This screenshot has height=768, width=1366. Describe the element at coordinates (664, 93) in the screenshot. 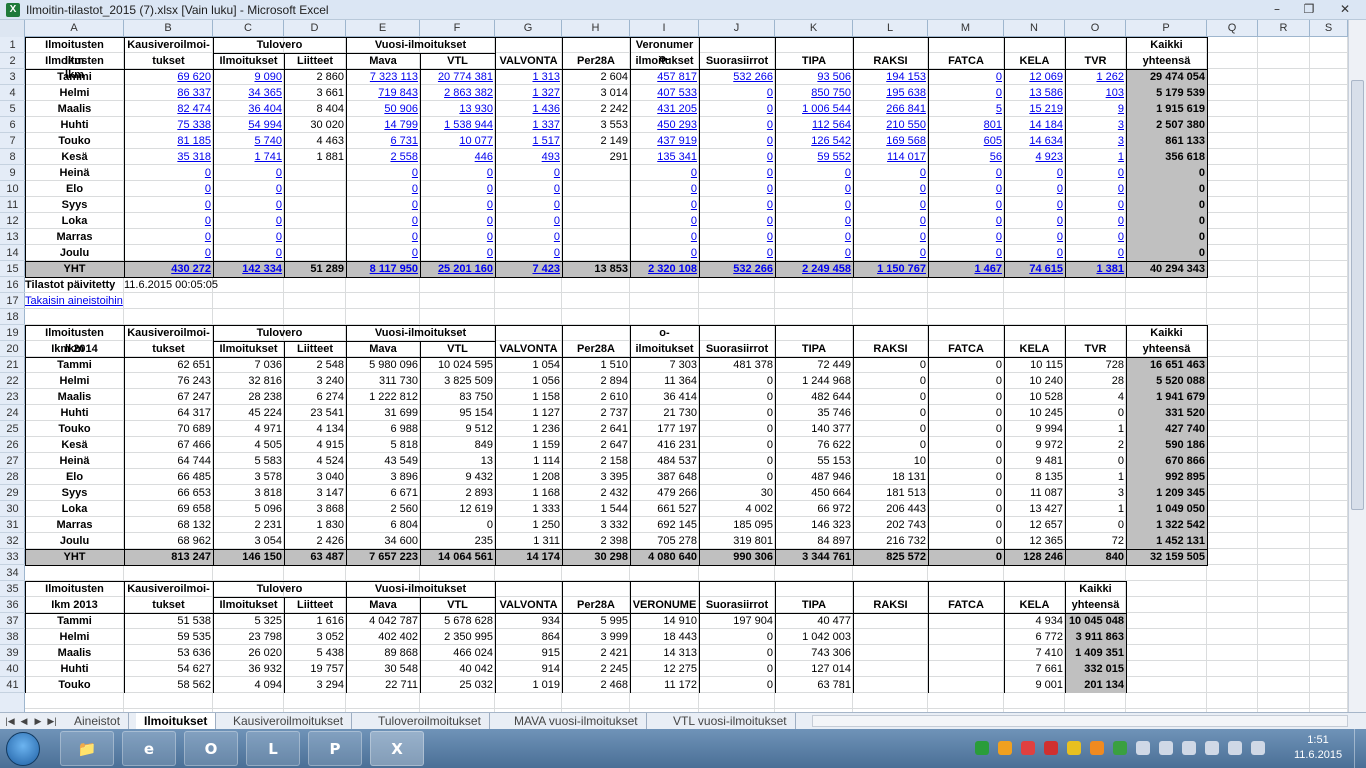

I see `cell: 407 533` at that location.